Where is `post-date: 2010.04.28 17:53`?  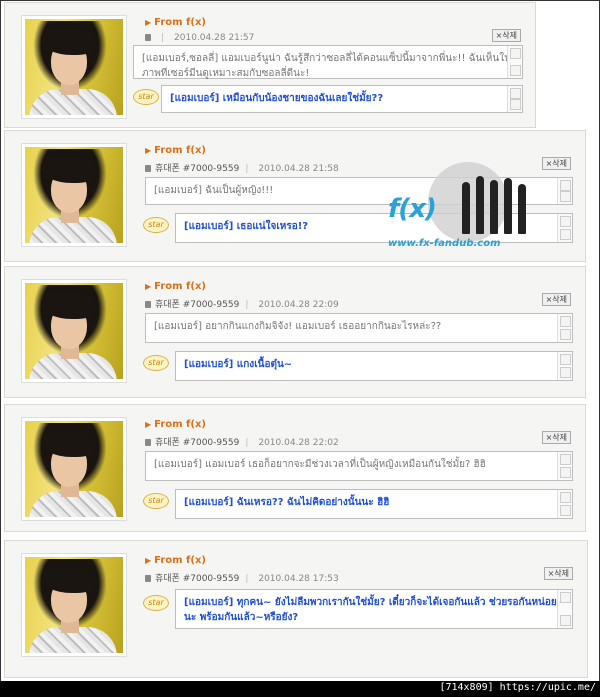 post-date: 2010.04.28 17:53 is located at coordinates (298, 579).